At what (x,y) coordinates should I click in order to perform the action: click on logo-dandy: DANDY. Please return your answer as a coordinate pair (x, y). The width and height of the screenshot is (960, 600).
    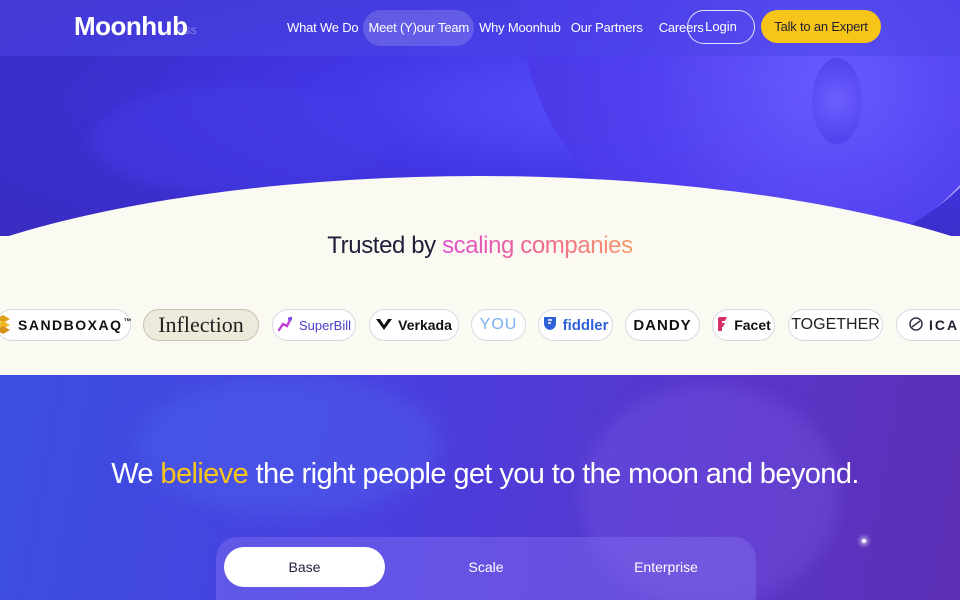
    Looking at the image, I should click on (662, 325).